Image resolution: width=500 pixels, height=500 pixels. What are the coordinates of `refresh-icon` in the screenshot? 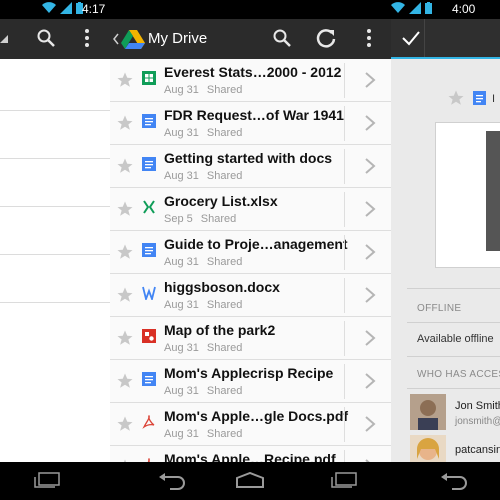 It's located at (326, 38).